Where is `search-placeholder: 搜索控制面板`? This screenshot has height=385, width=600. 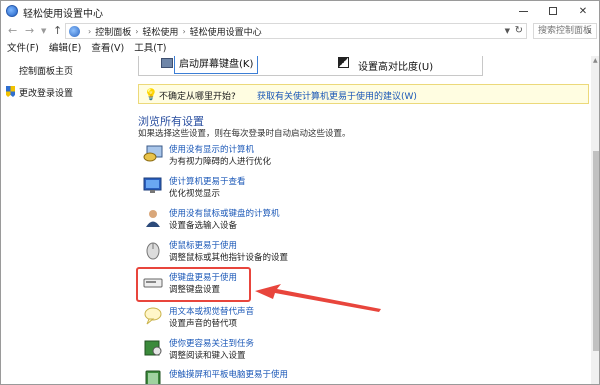
search-placeholder: 搜索控制面板 is located at coordinates (565, 31).